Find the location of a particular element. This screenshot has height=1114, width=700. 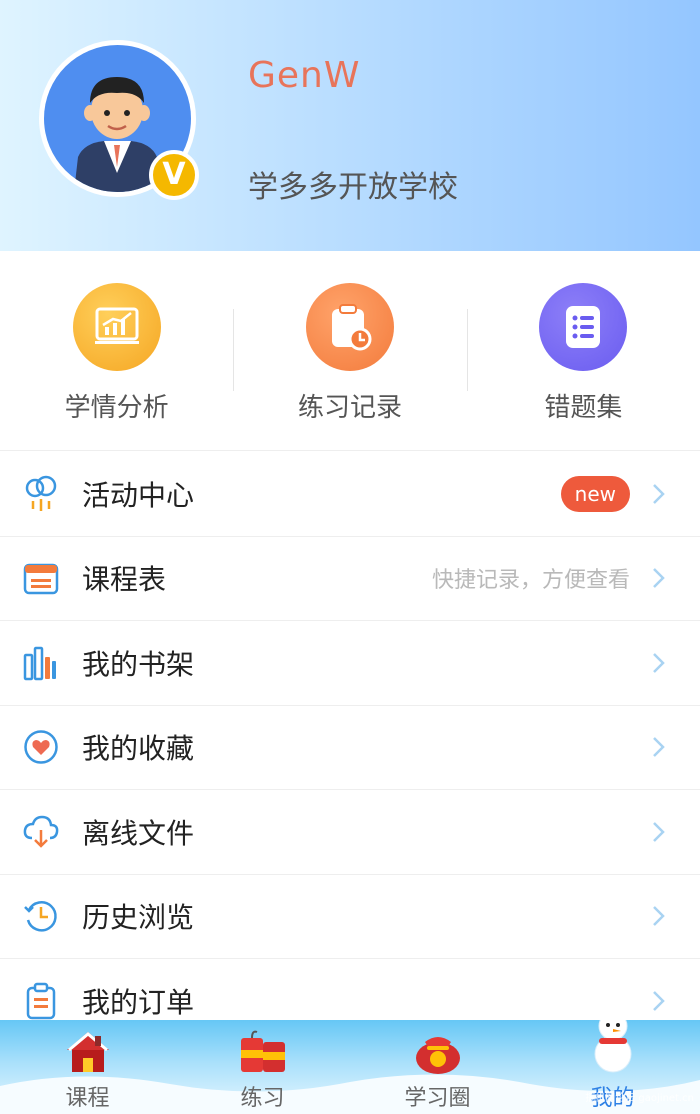

school-name: 学多多开放学校 is located at coordinates (353, 187).